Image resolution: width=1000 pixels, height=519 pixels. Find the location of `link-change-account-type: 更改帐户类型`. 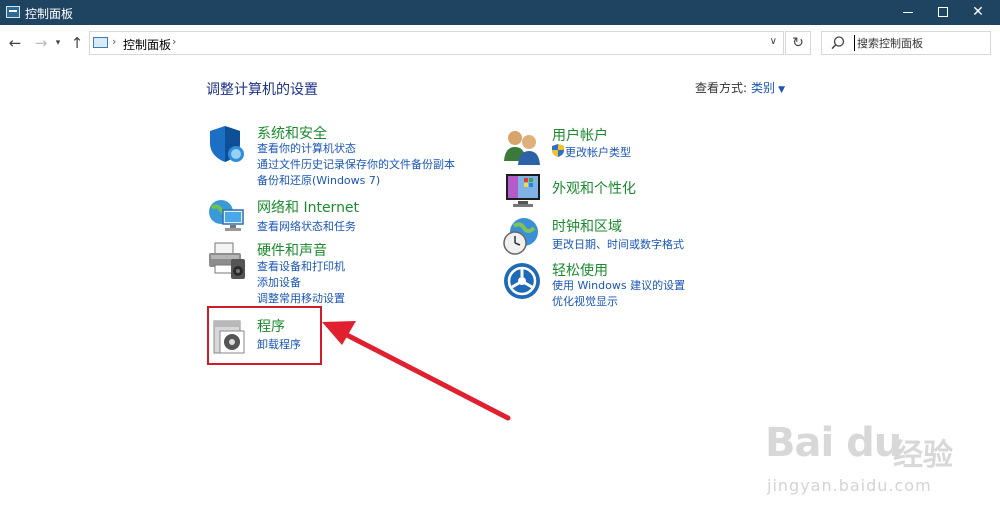

link-change-account-type: 更改帐户类型 is located at coordinates (598, 152).